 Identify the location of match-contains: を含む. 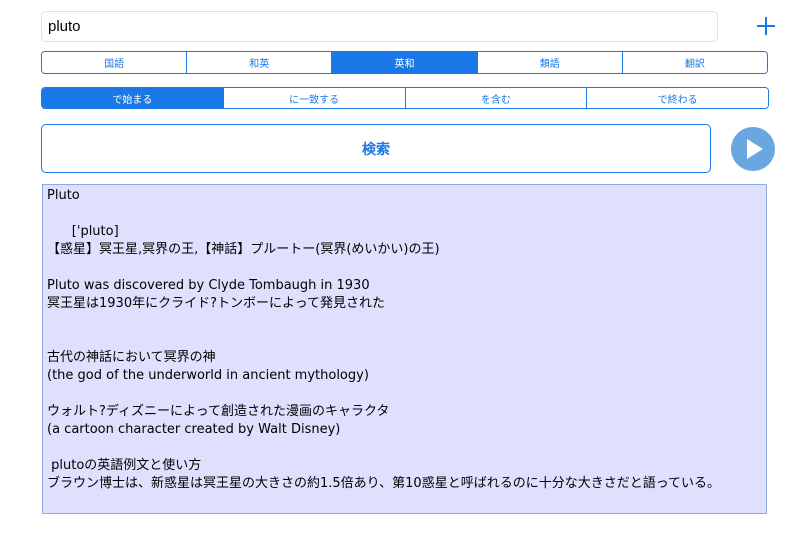
(495, 98).